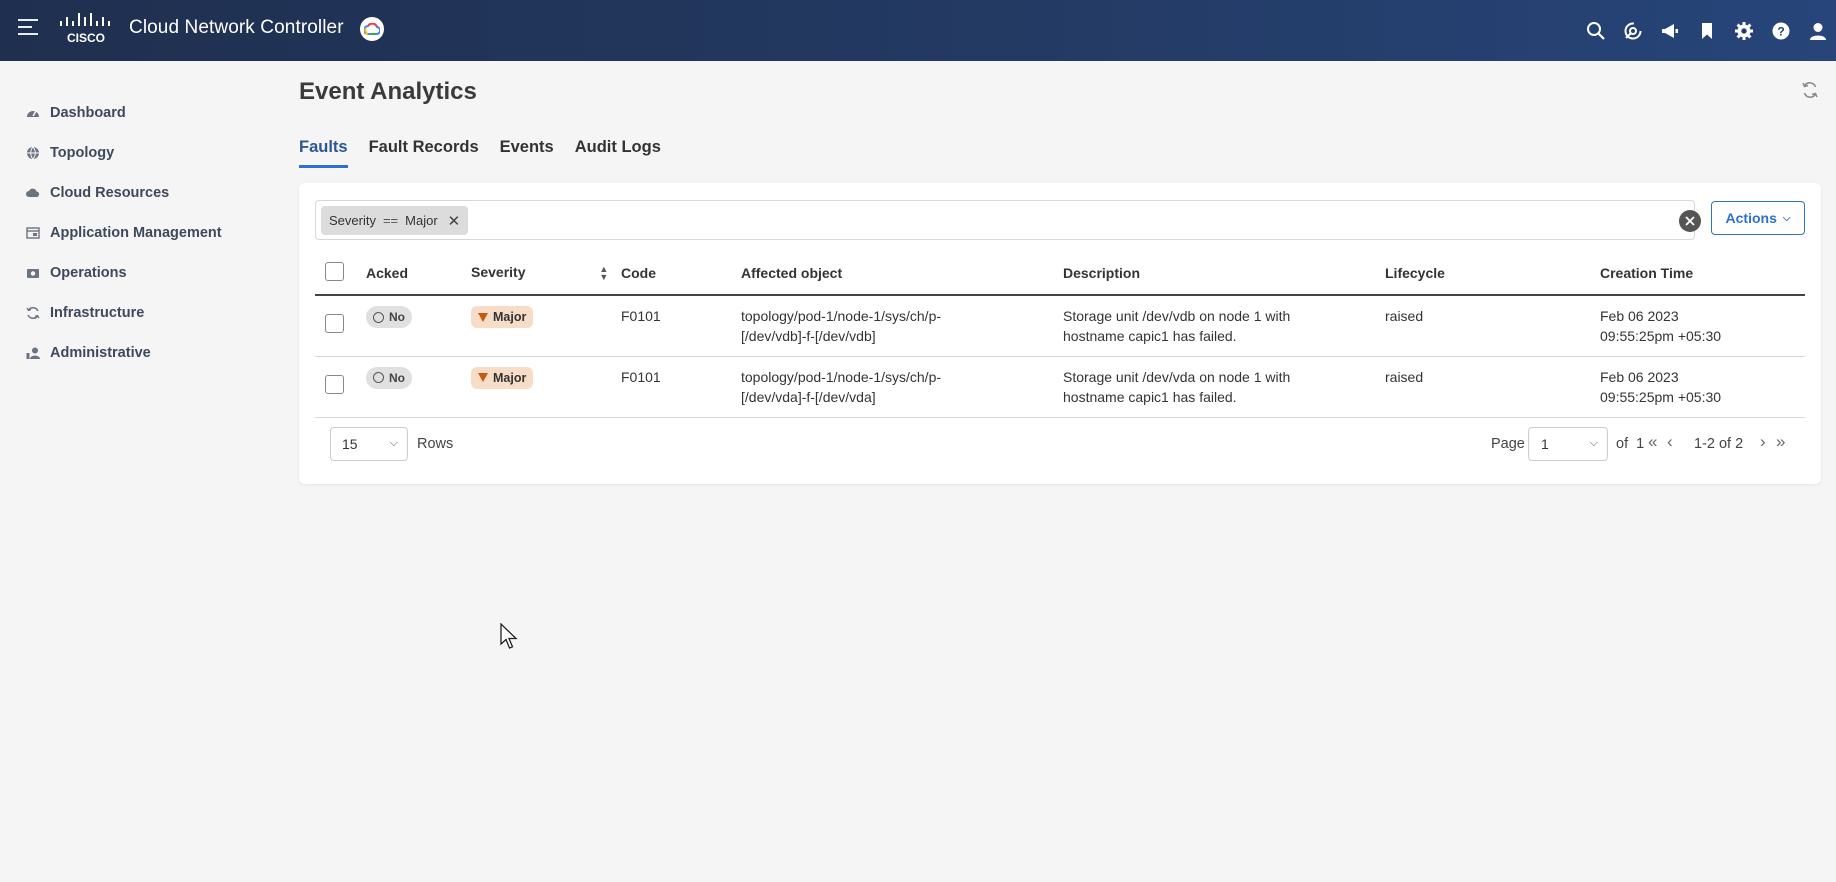 The height and width of the screenshot is (882, 1836). I want to click on page-label: Page, so click(1508, 444).